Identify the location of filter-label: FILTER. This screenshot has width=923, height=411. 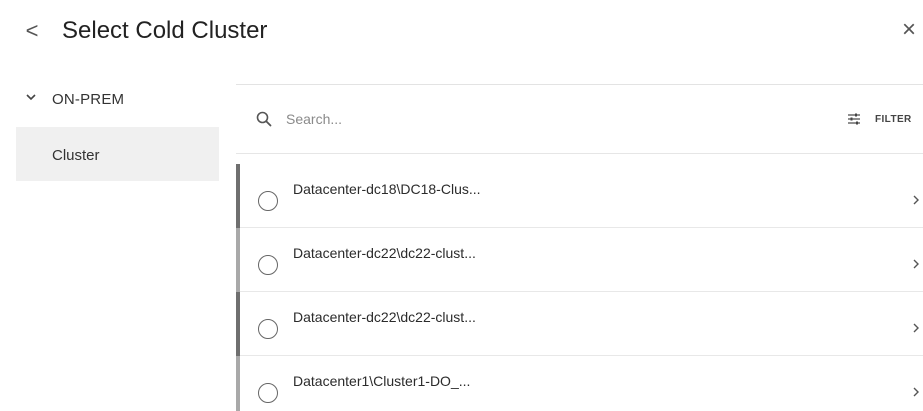
(893, 119).